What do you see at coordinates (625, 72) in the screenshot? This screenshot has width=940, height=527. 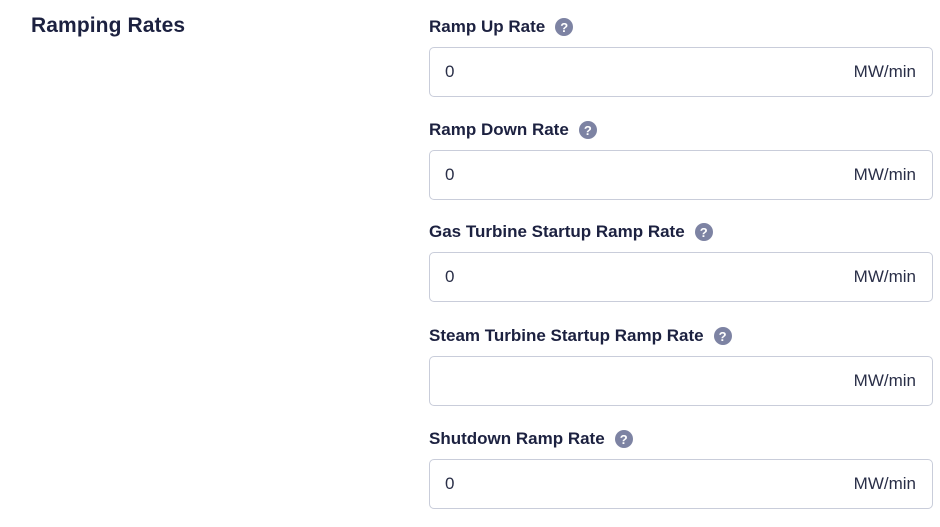 I see `ramp-up-rate-input` at bounding box center [625, 72].